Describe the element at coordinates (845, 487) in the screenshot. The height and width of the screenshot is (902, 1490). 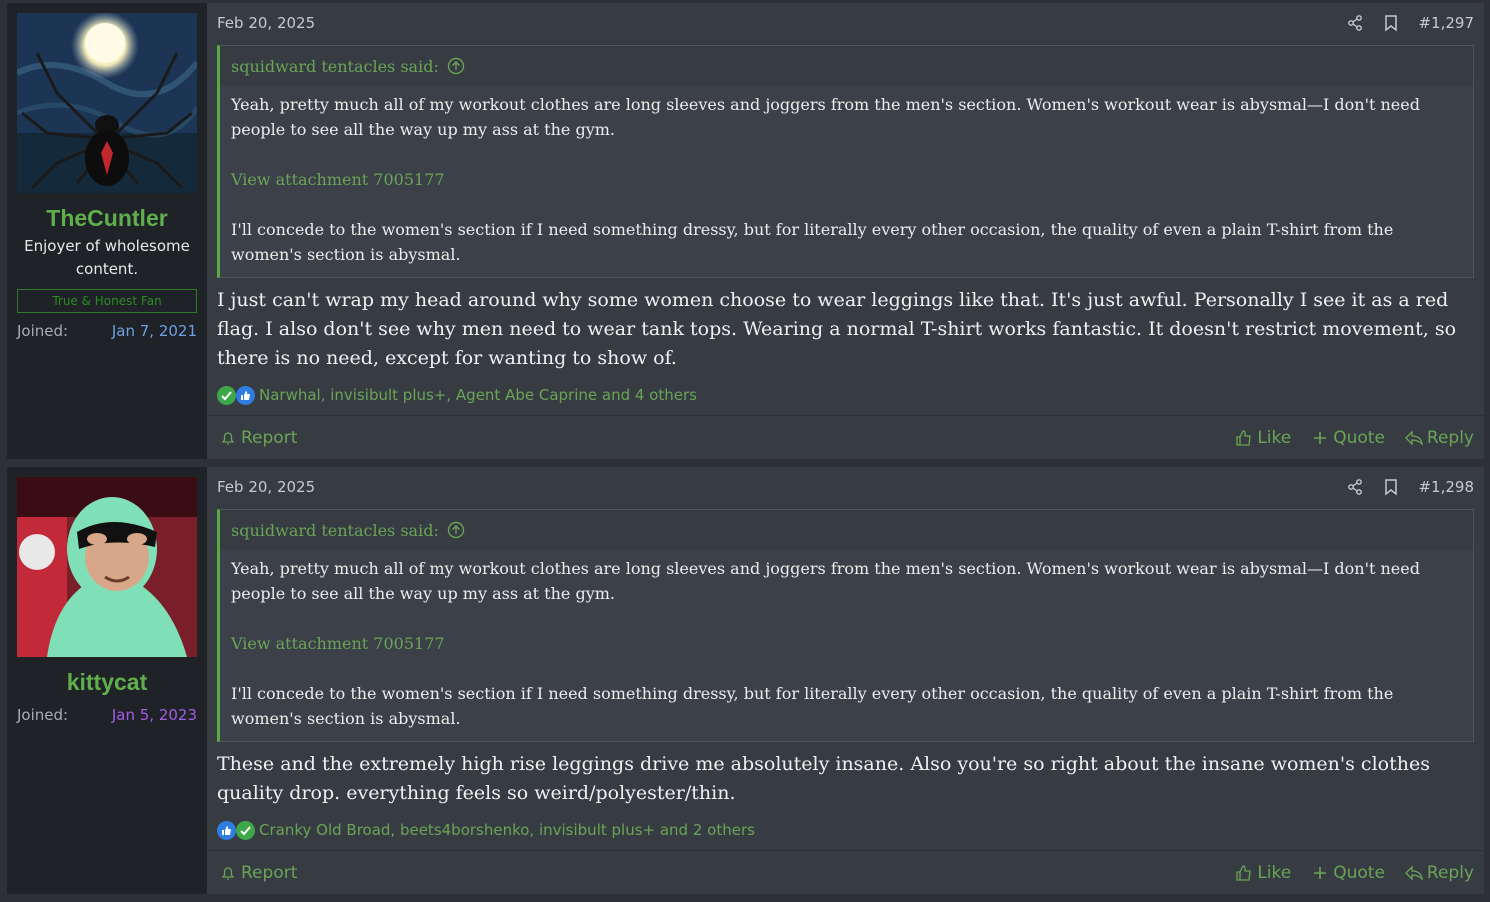
I see `post-header: Feb 20, 2025 #1,298` at that location.